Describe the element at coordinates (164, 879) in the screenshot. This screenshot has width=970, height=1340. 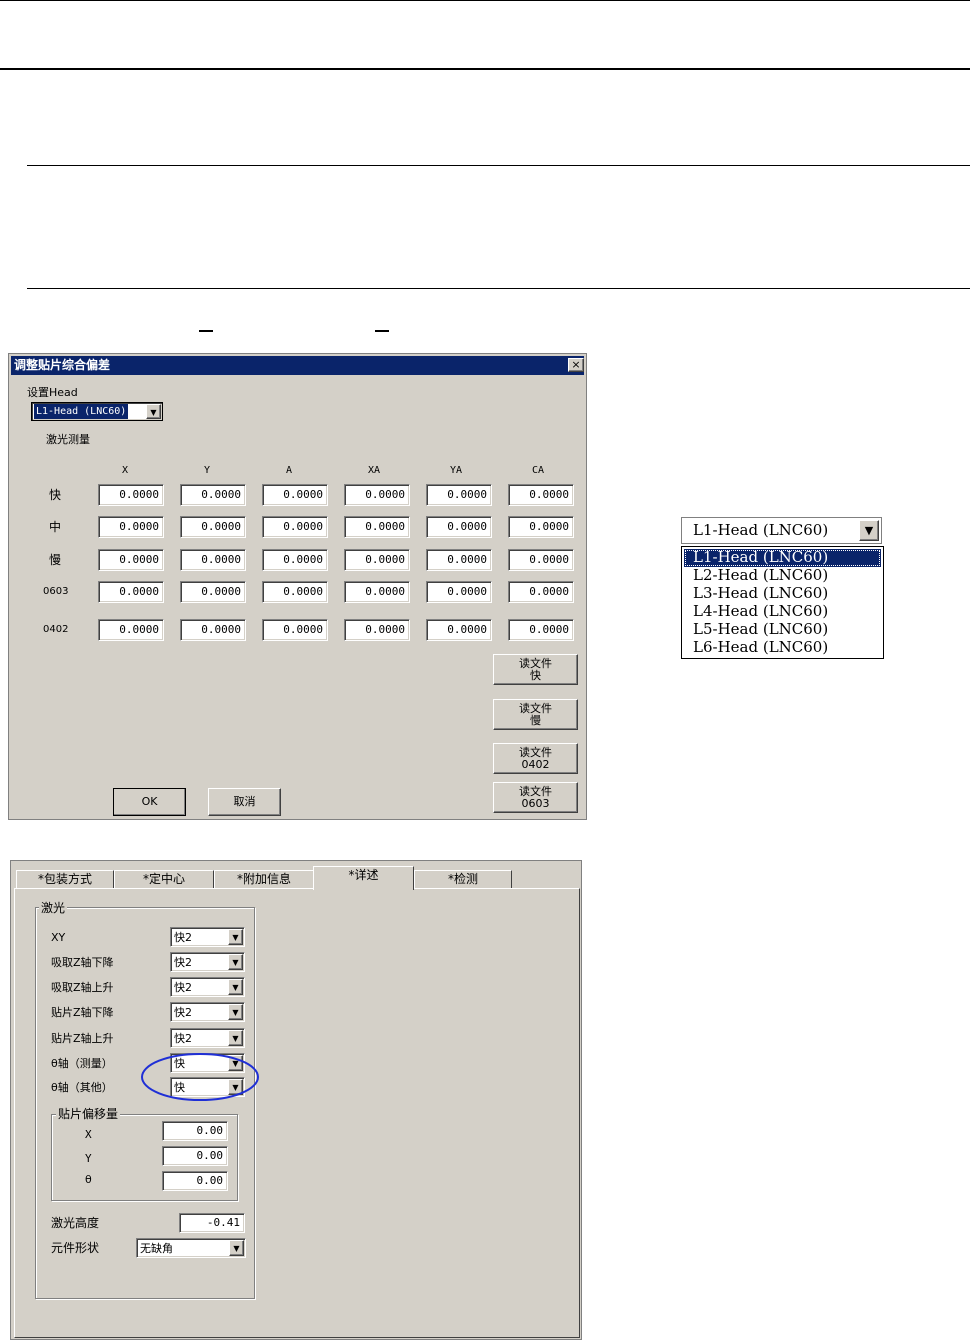
I see `tab-centering: *定中心` at that location.